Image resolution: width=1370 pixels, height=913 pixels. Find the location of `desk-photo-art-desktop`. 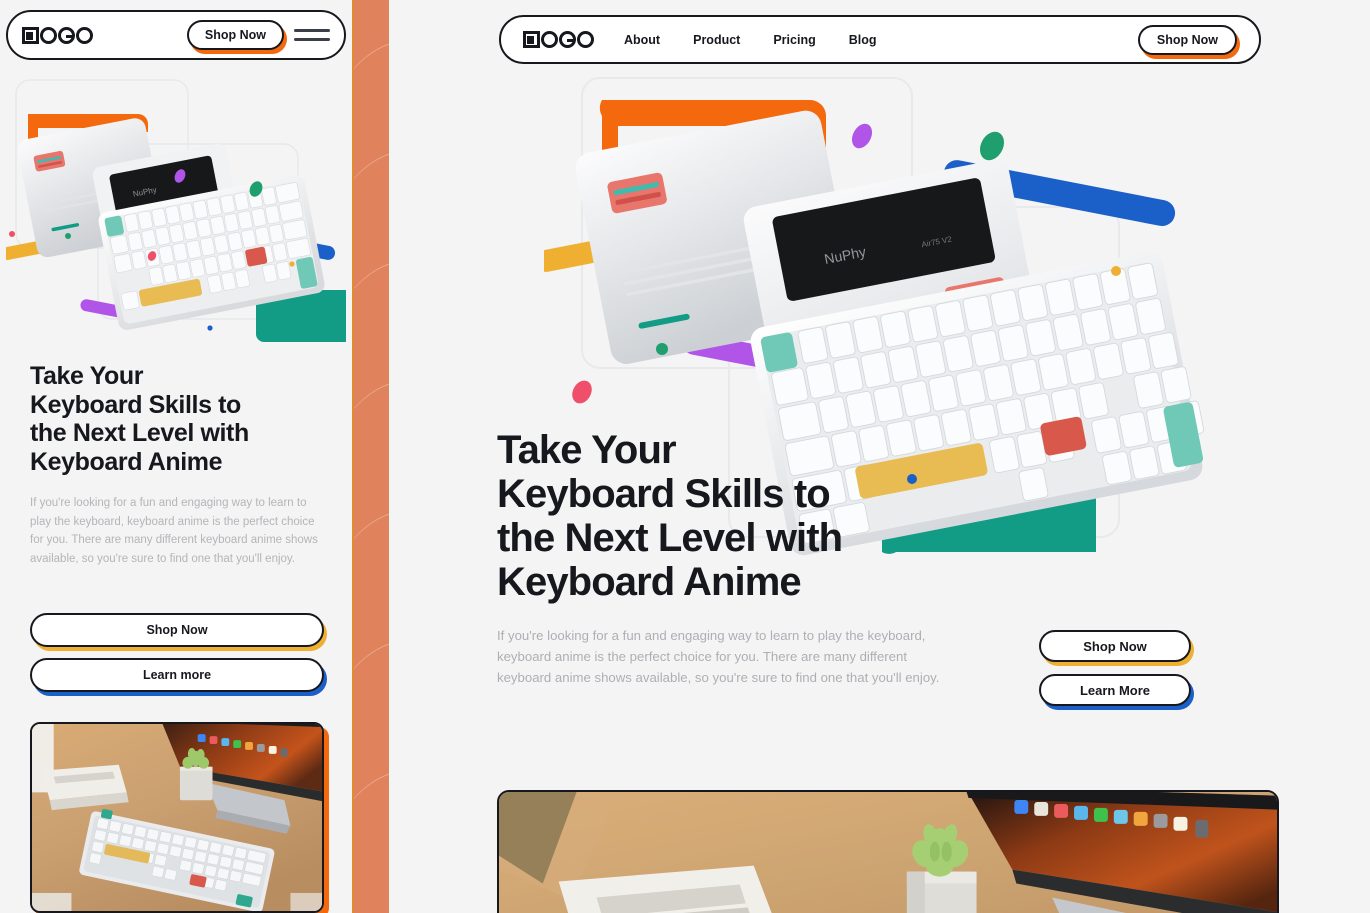

desk-photo-art-desktop is located at coordinates (888, 852).